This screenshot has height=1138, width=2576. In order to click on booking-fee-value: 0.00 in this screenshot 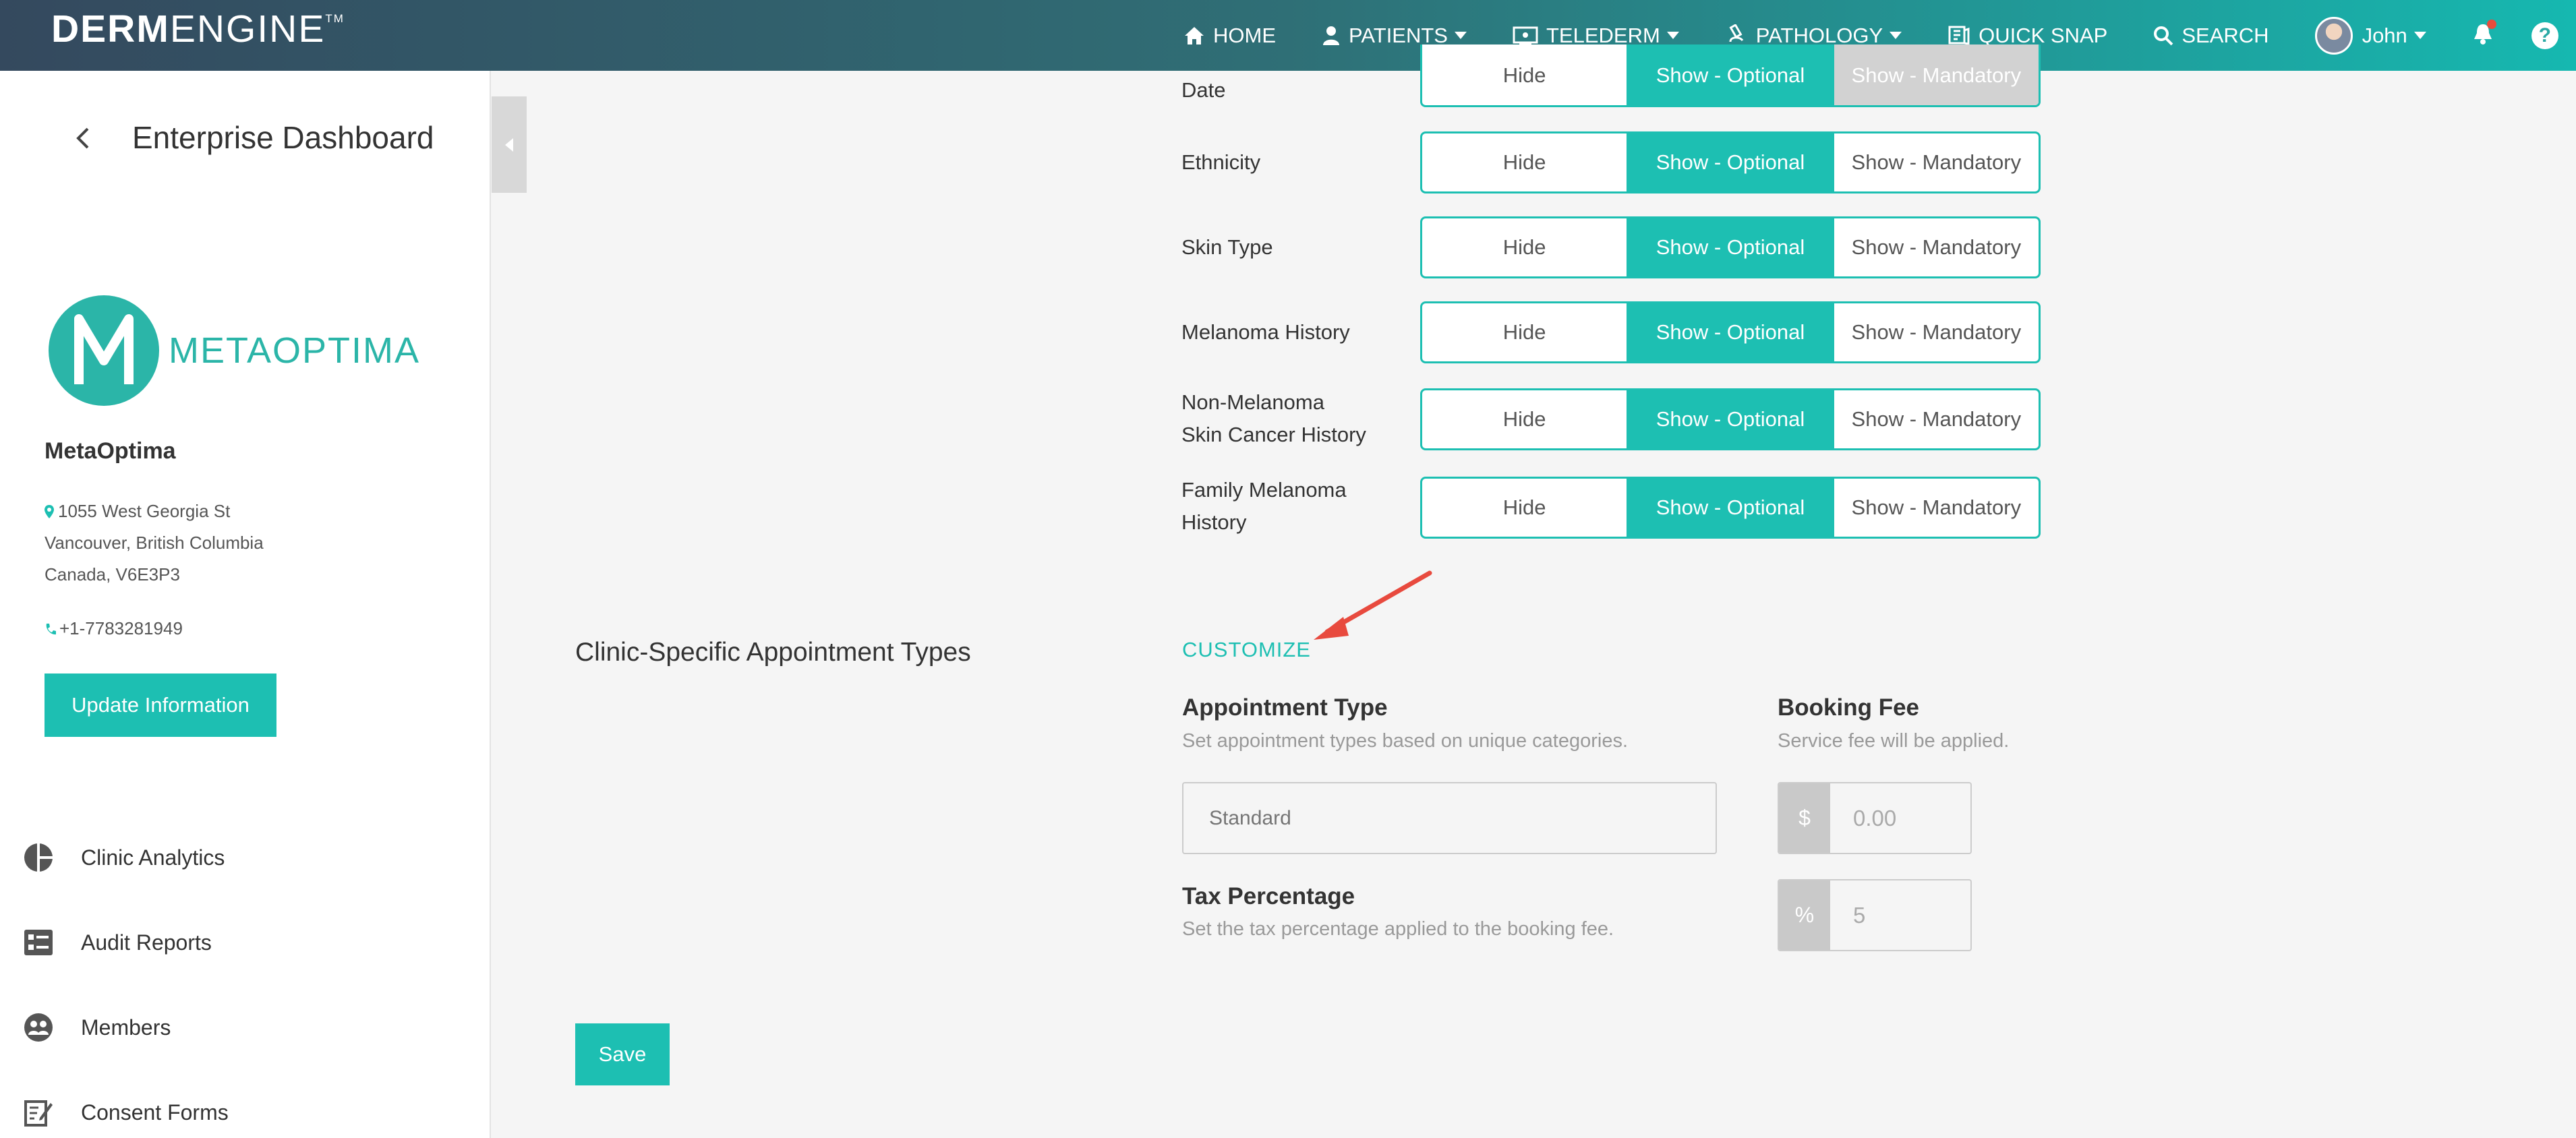, I will do `click(1900, 818)`.